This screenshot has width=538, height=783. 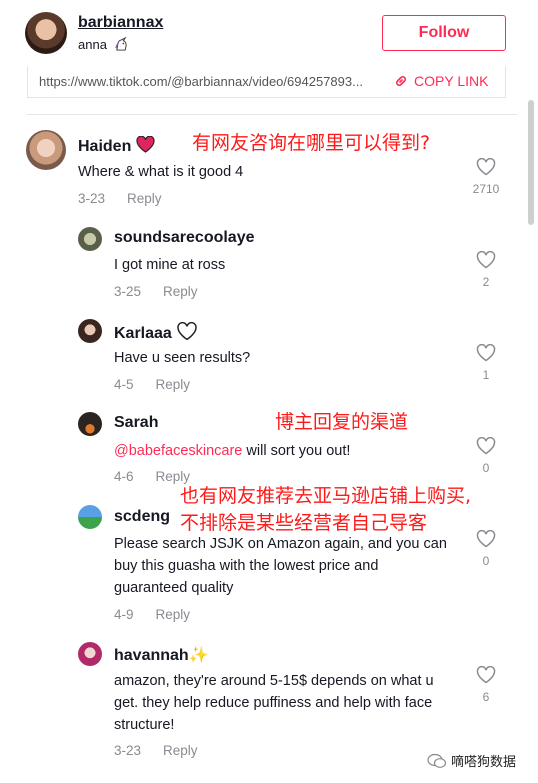 What do you see at coordinates (483, 760) in the screenshot?
I see `watermark-text: 嘀嗒狗数据` at bounding box center [483, 760].